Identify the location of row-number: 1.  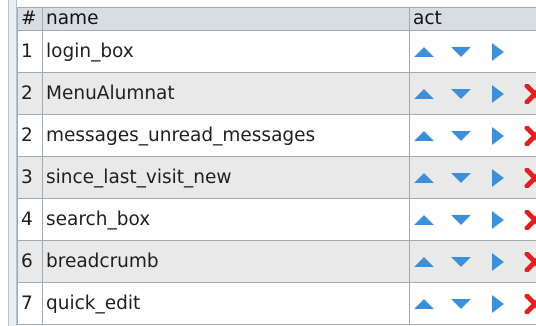
(30, 51).